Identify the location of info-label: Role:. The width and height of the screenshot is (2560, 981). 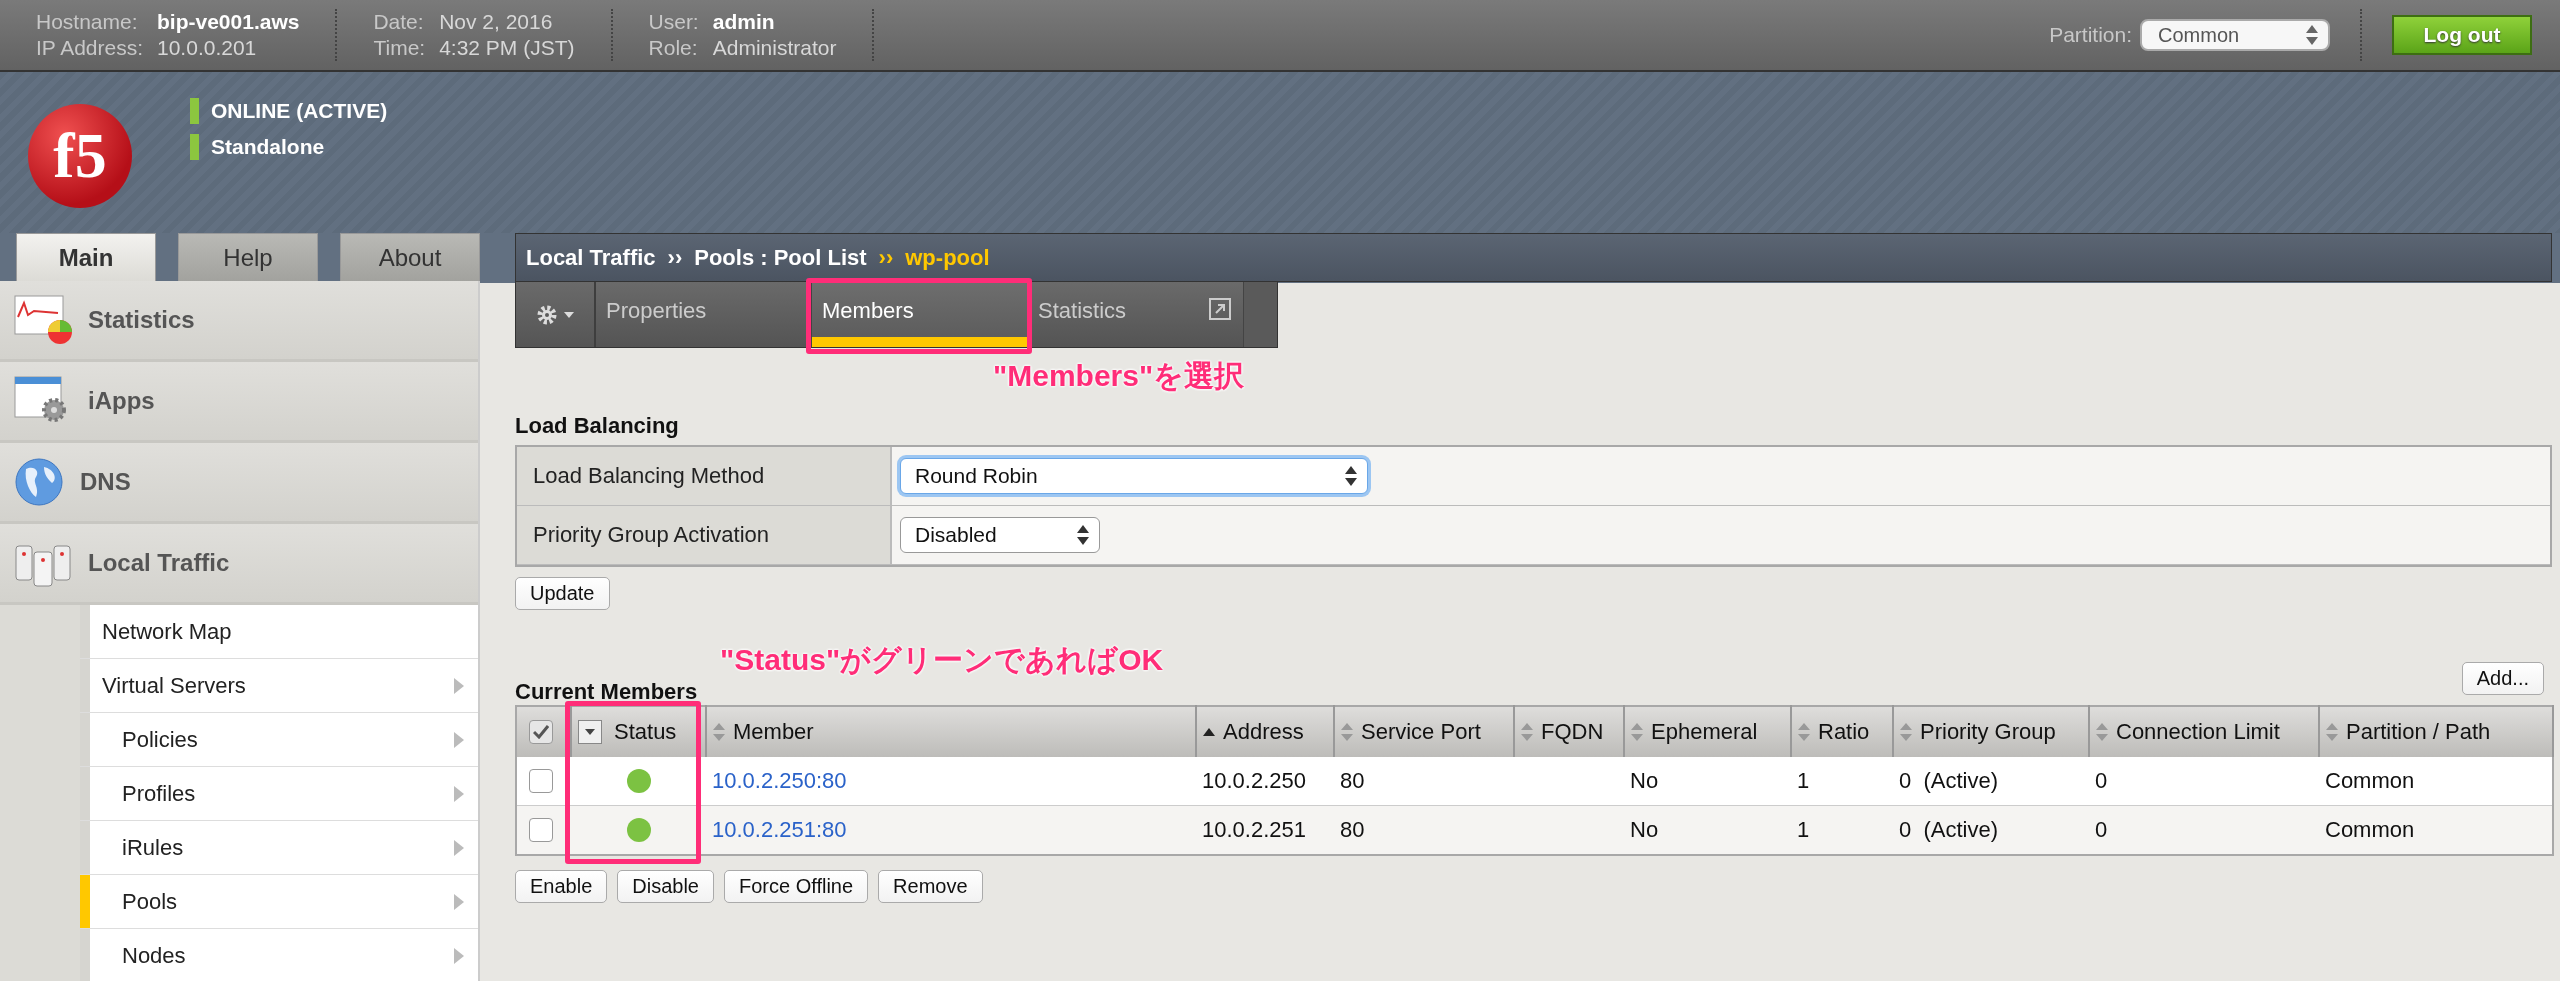
(673, 48).